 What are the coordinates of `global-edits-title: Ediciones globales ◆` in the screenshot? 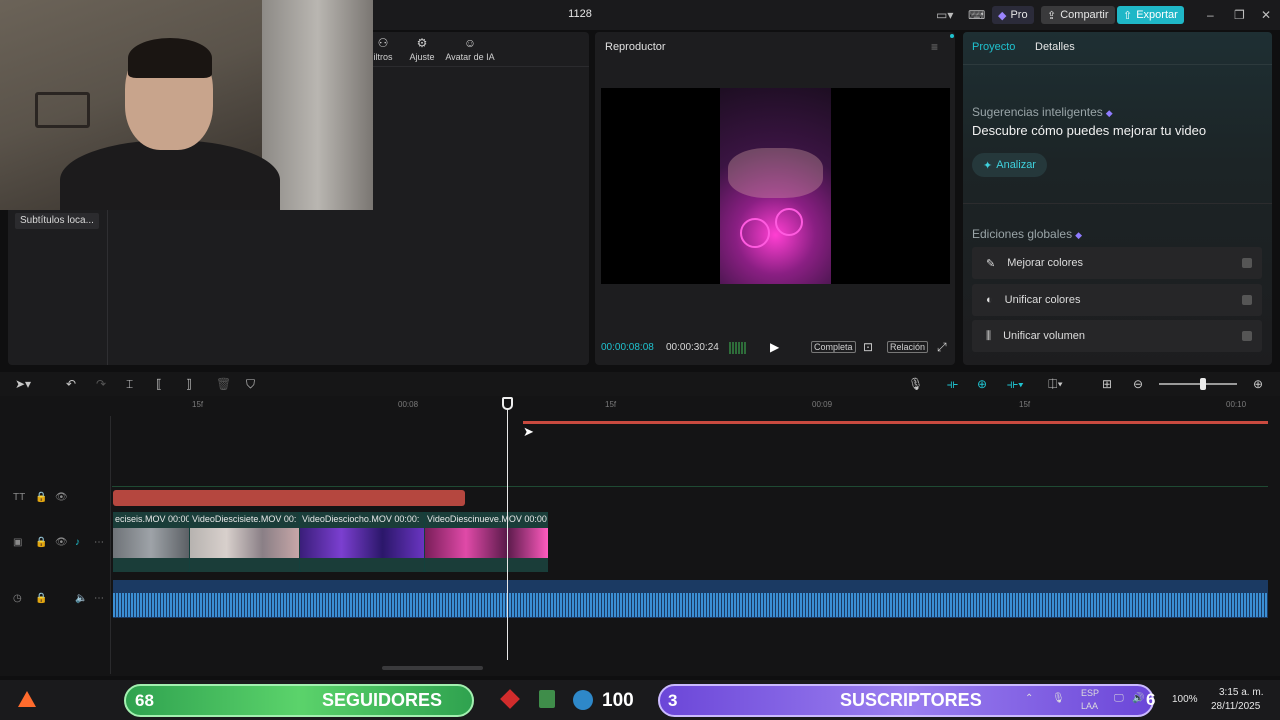 It's located at (1027, 234).